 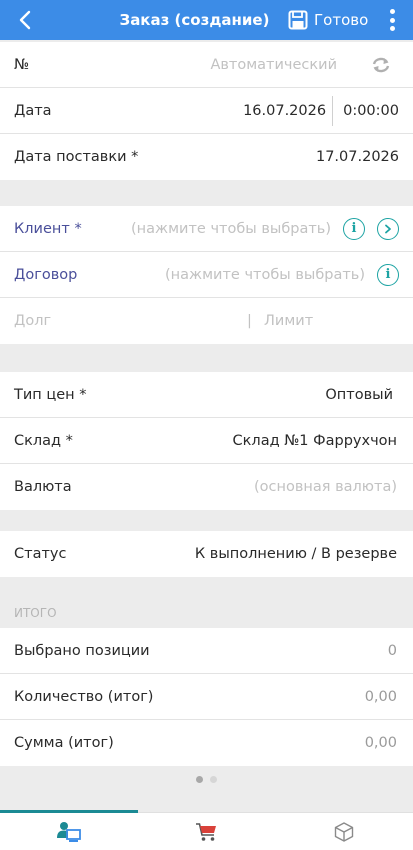 What do you see at coordinates (206, 20) in the screenshot?
I see `app-header: Заказ (создание) Готово` at bounding box center [206, 20].